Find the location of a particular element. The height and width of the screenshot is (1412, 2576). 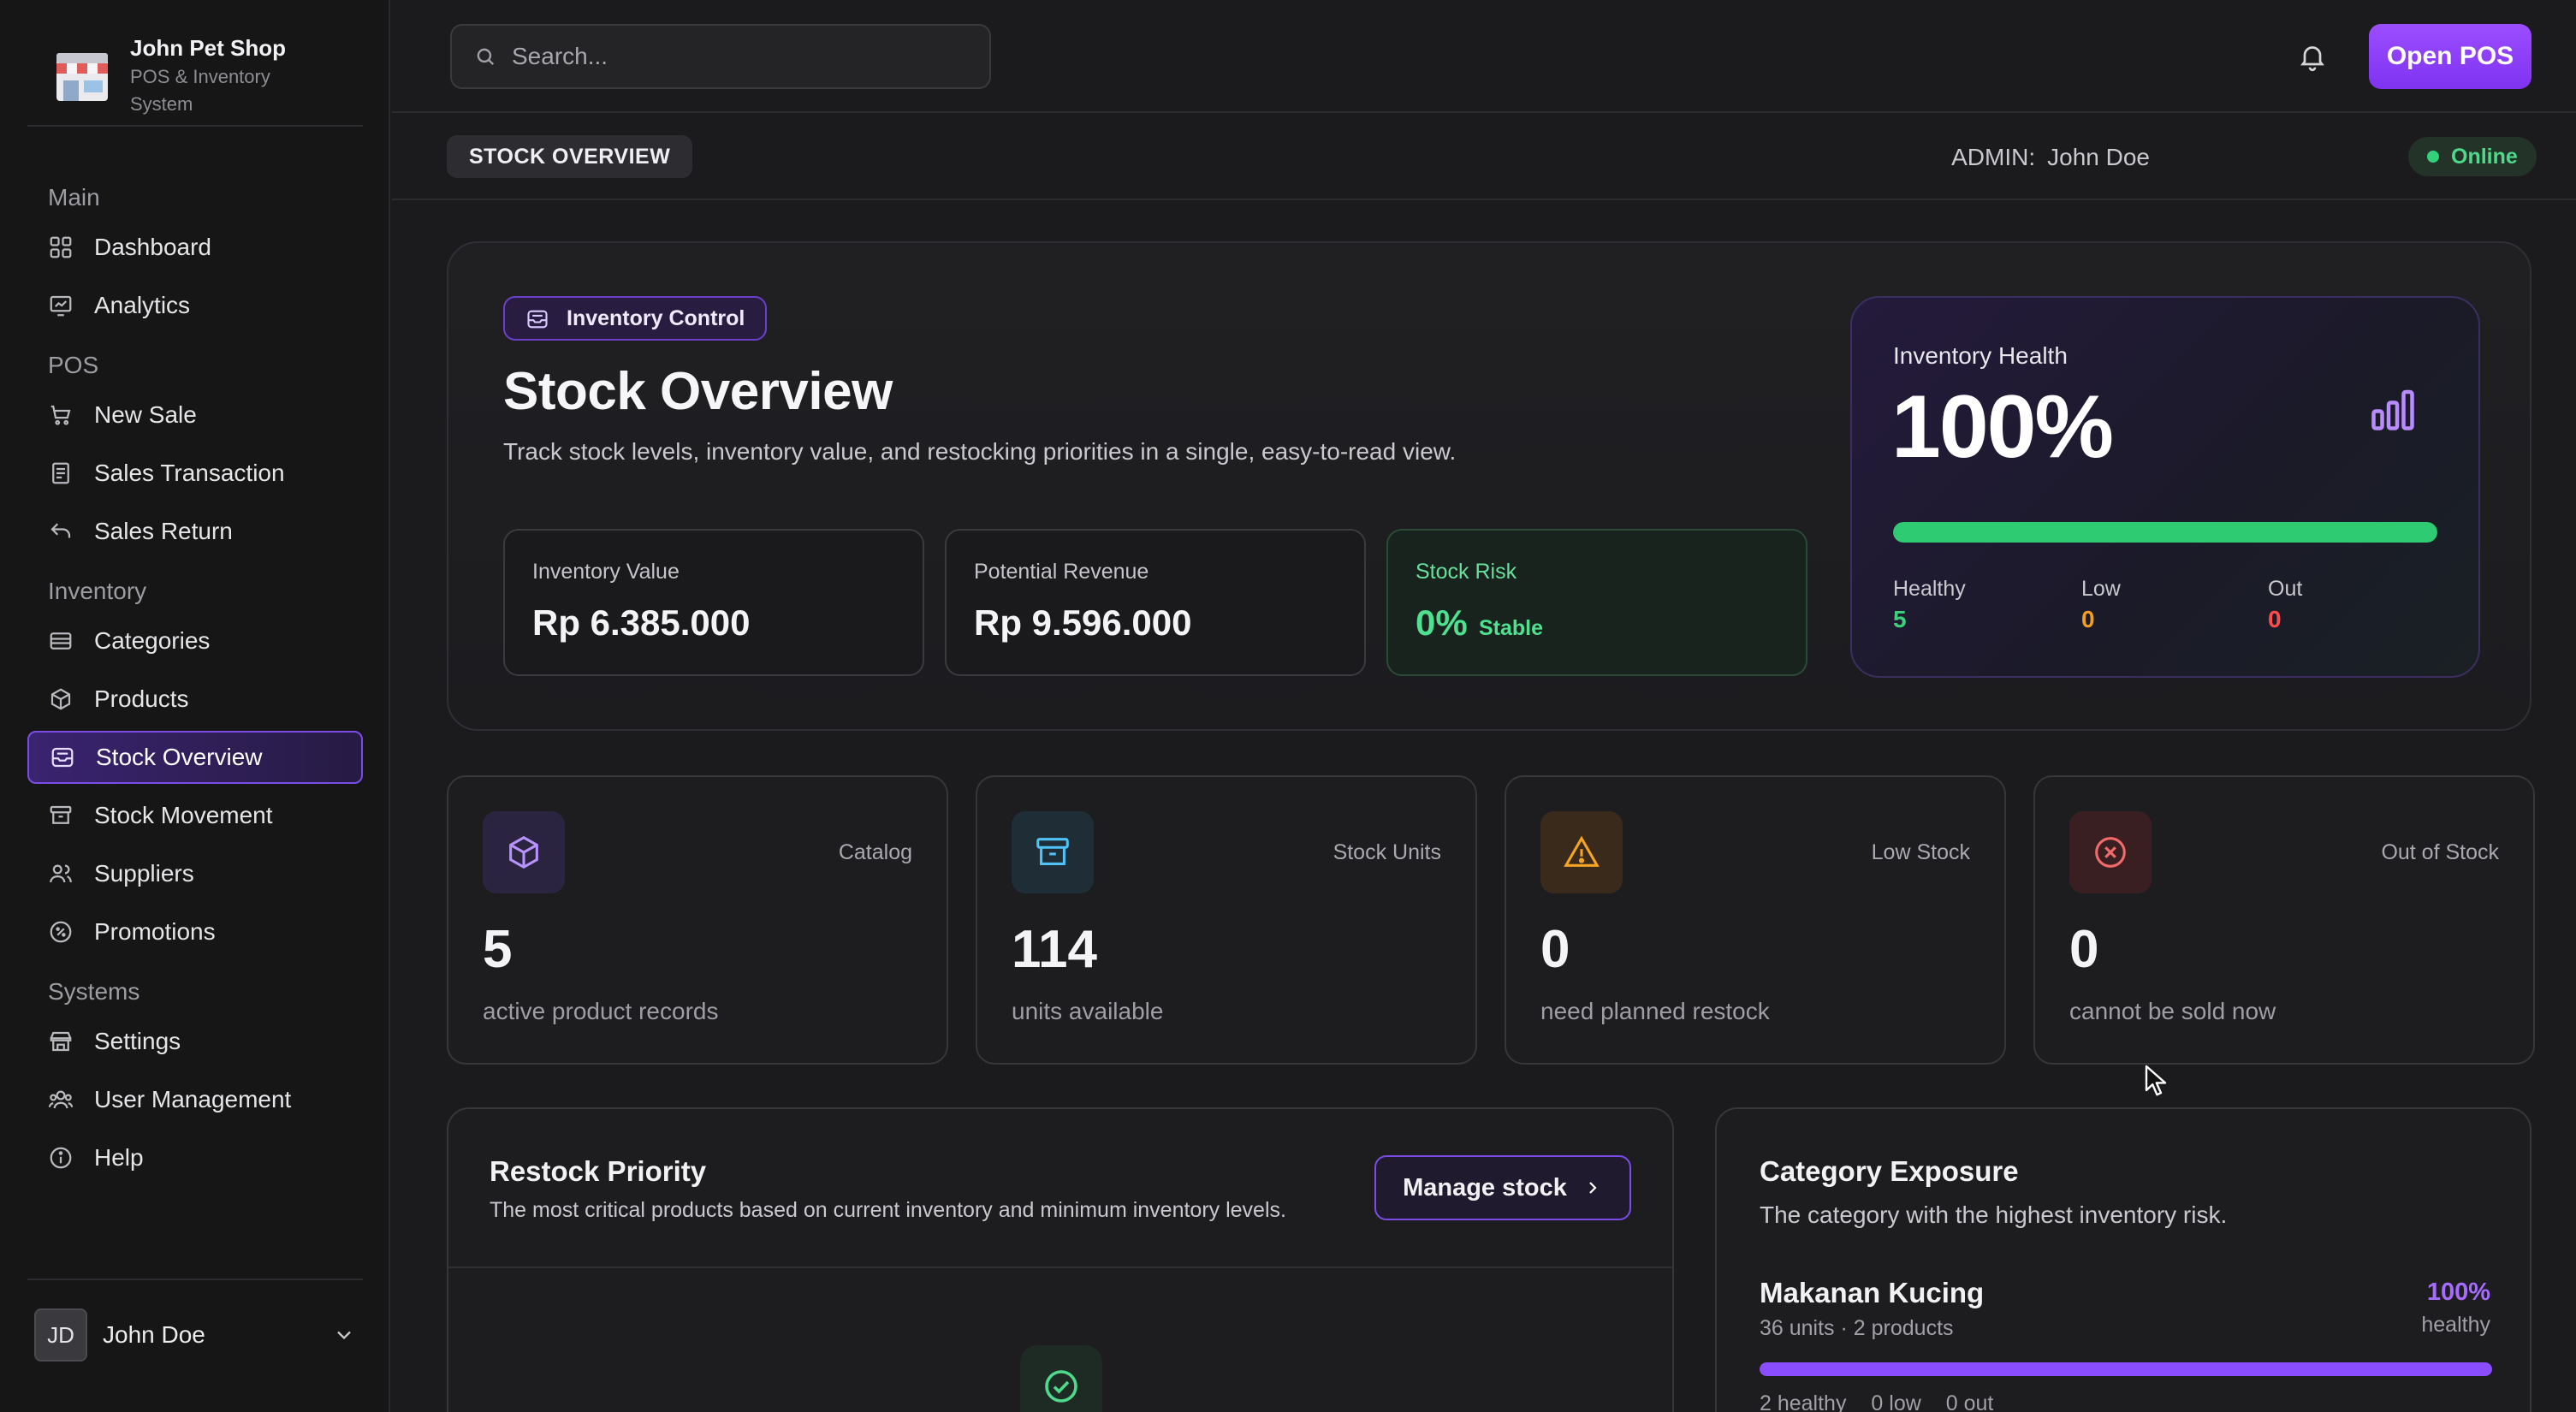

search-box is located at coordinates (720, 56).